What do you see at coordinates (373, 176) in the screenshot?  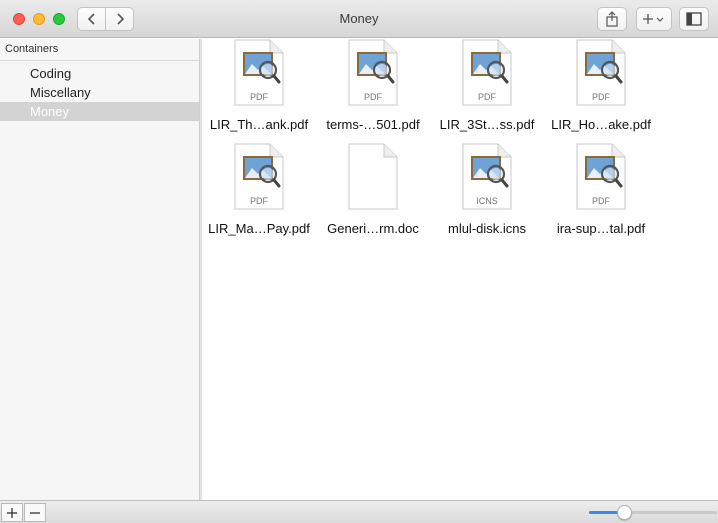 I see `blank-document-icon` at bounding box center [373, 176].